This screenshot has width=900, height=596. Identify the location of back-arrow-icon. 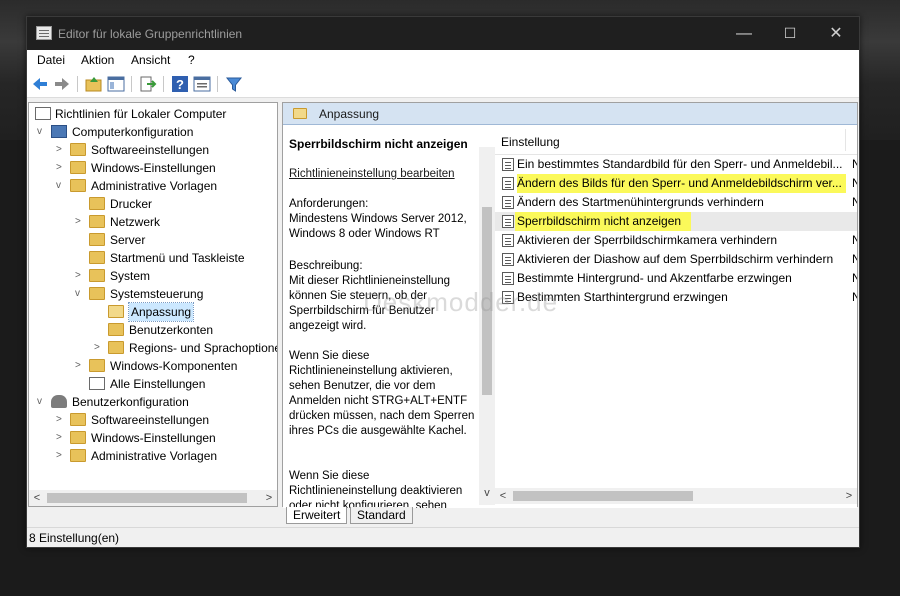
(40, 84).